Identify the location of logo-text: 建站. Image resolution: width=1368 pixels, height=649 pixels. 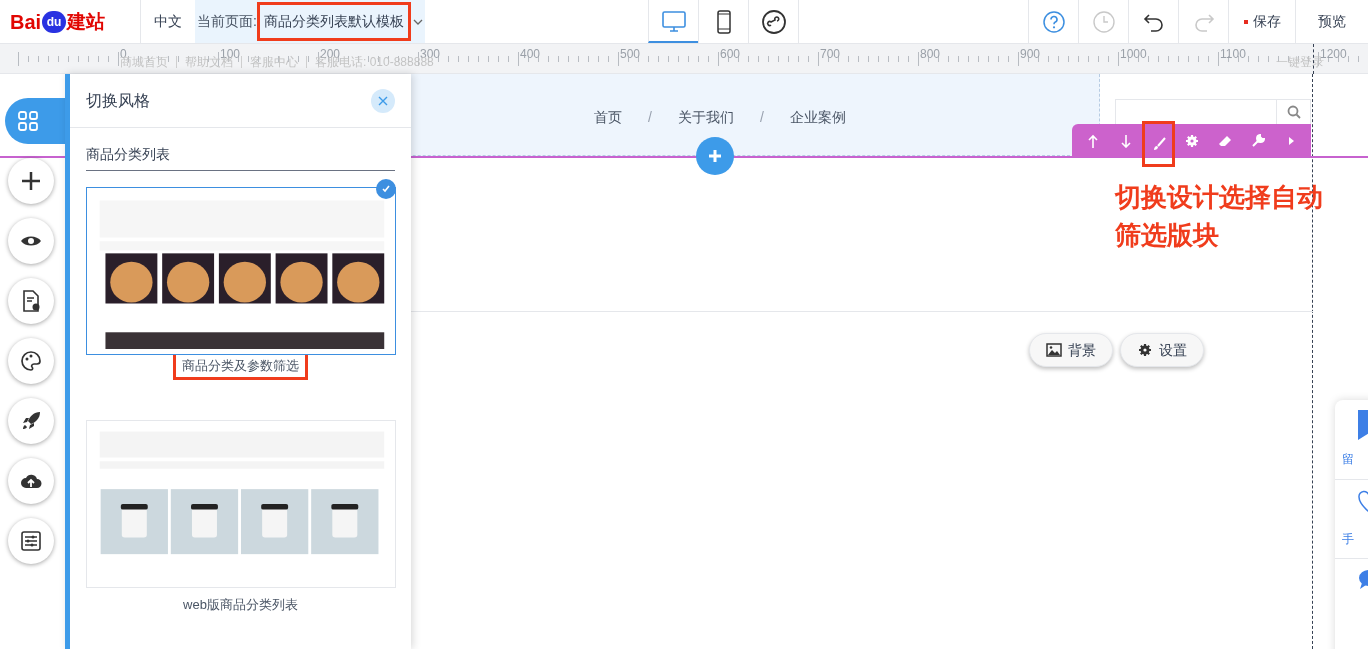
(86, 21).